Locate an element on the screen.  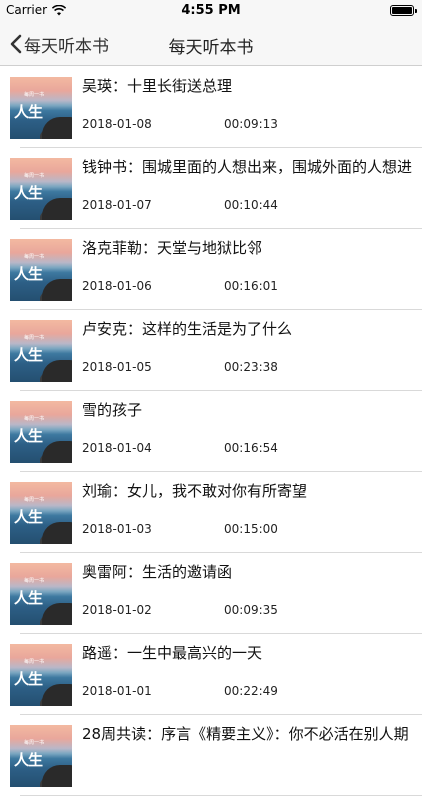
list-item: 每周一书 人生 奥雷阿：生活的邀请函 2018-01-02 00:09:35 is located at coordinates (211, 593).